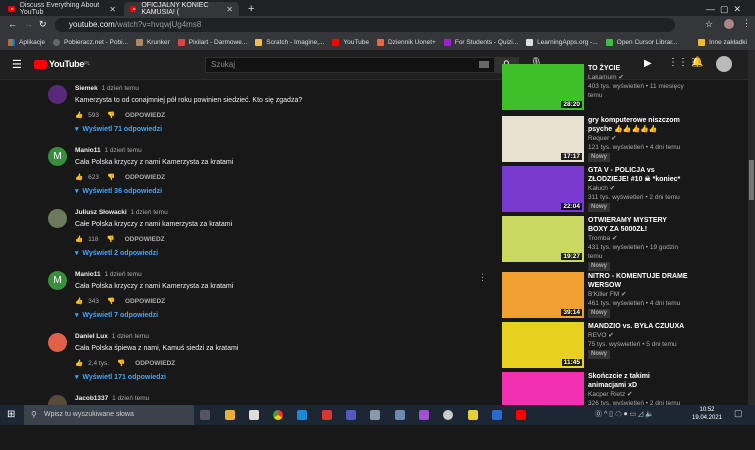 The width and height of the screenshot is (755, 450). Describe the element at coordinates (709, 24) in the screenshot. I see `bookmark-star-icon: ☆` at that location.